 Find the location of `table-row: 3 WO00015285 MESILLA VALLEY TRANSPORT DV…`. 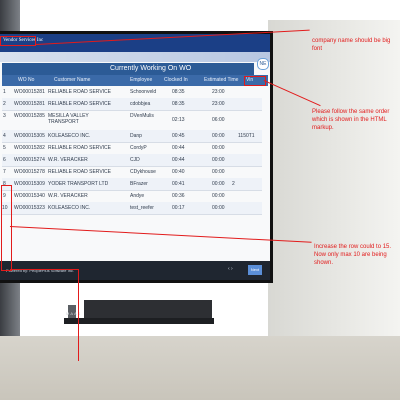

table-row: 3 WO00015285 MESILLA VALLEY TRANSPORT DV… is located at coordinates (132, 120).